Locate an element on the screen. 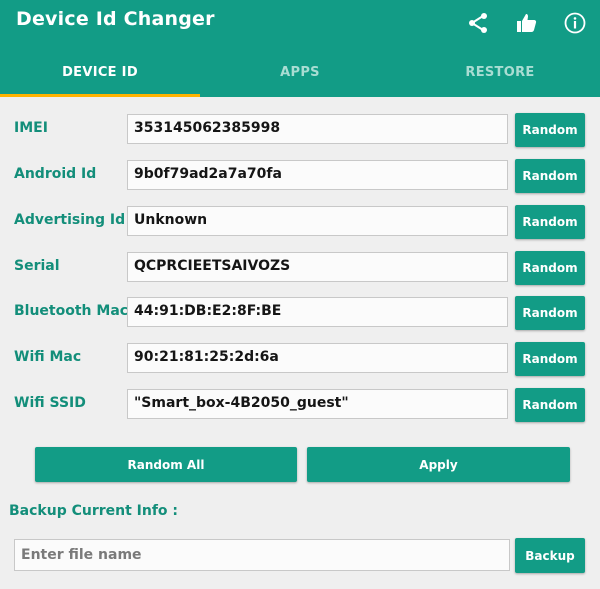  info-icon is located at coordinates (575, 23).